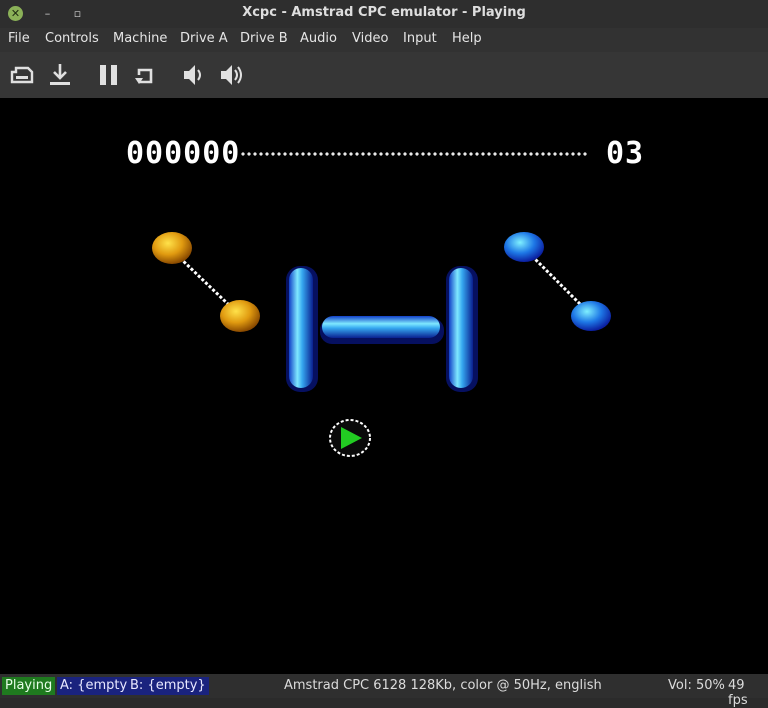  What do you see at coordinates (696, 685) in the screenshot?
I see `volume-readout: Vol: 50%` at bounding box center [696, 685].